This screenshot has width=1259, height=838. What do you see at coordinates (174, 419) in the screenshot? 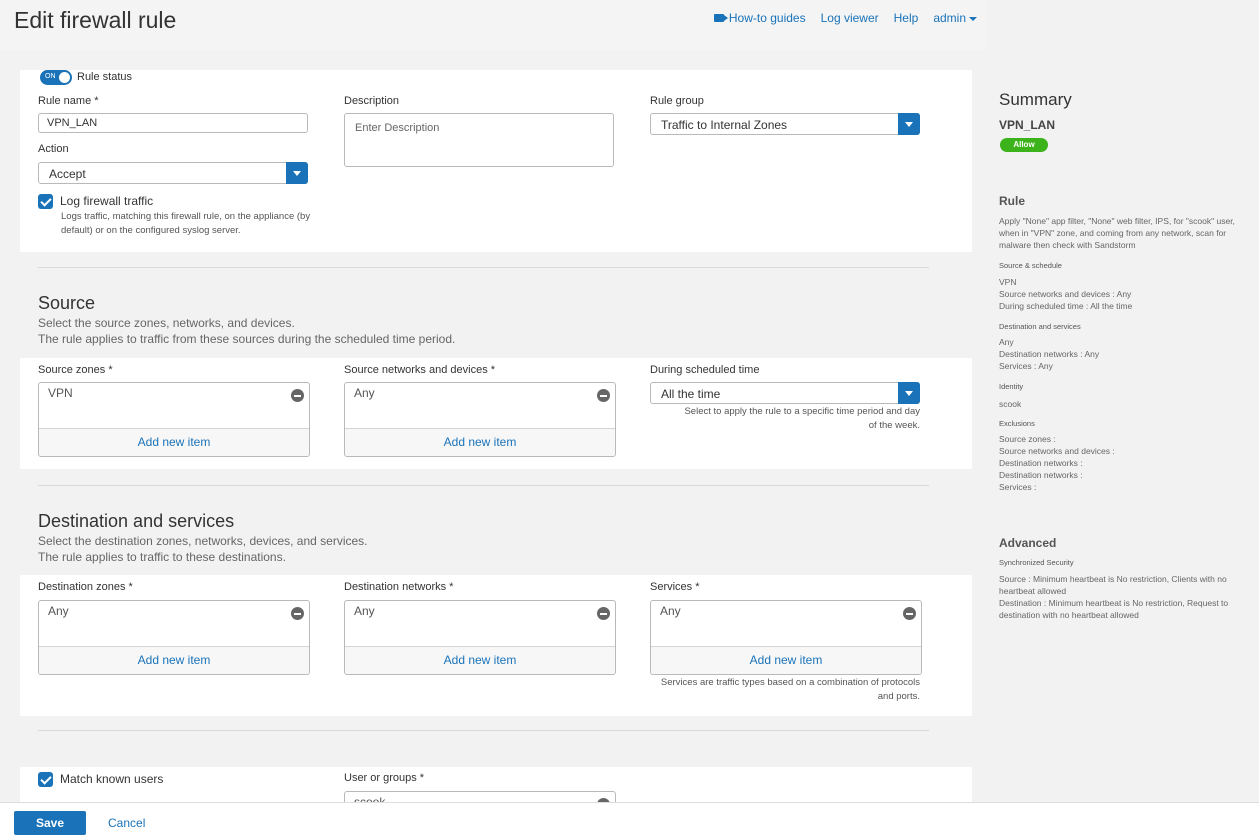
I see `source-zones-list: VPN Add new item` at bounding box center [174, 419].